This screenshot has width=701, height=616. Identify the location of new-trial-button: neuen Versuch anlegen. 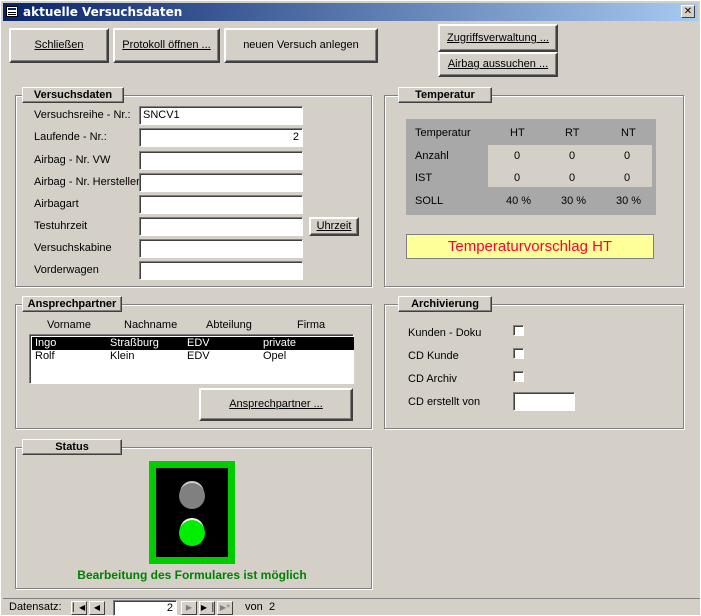
(301, 45).